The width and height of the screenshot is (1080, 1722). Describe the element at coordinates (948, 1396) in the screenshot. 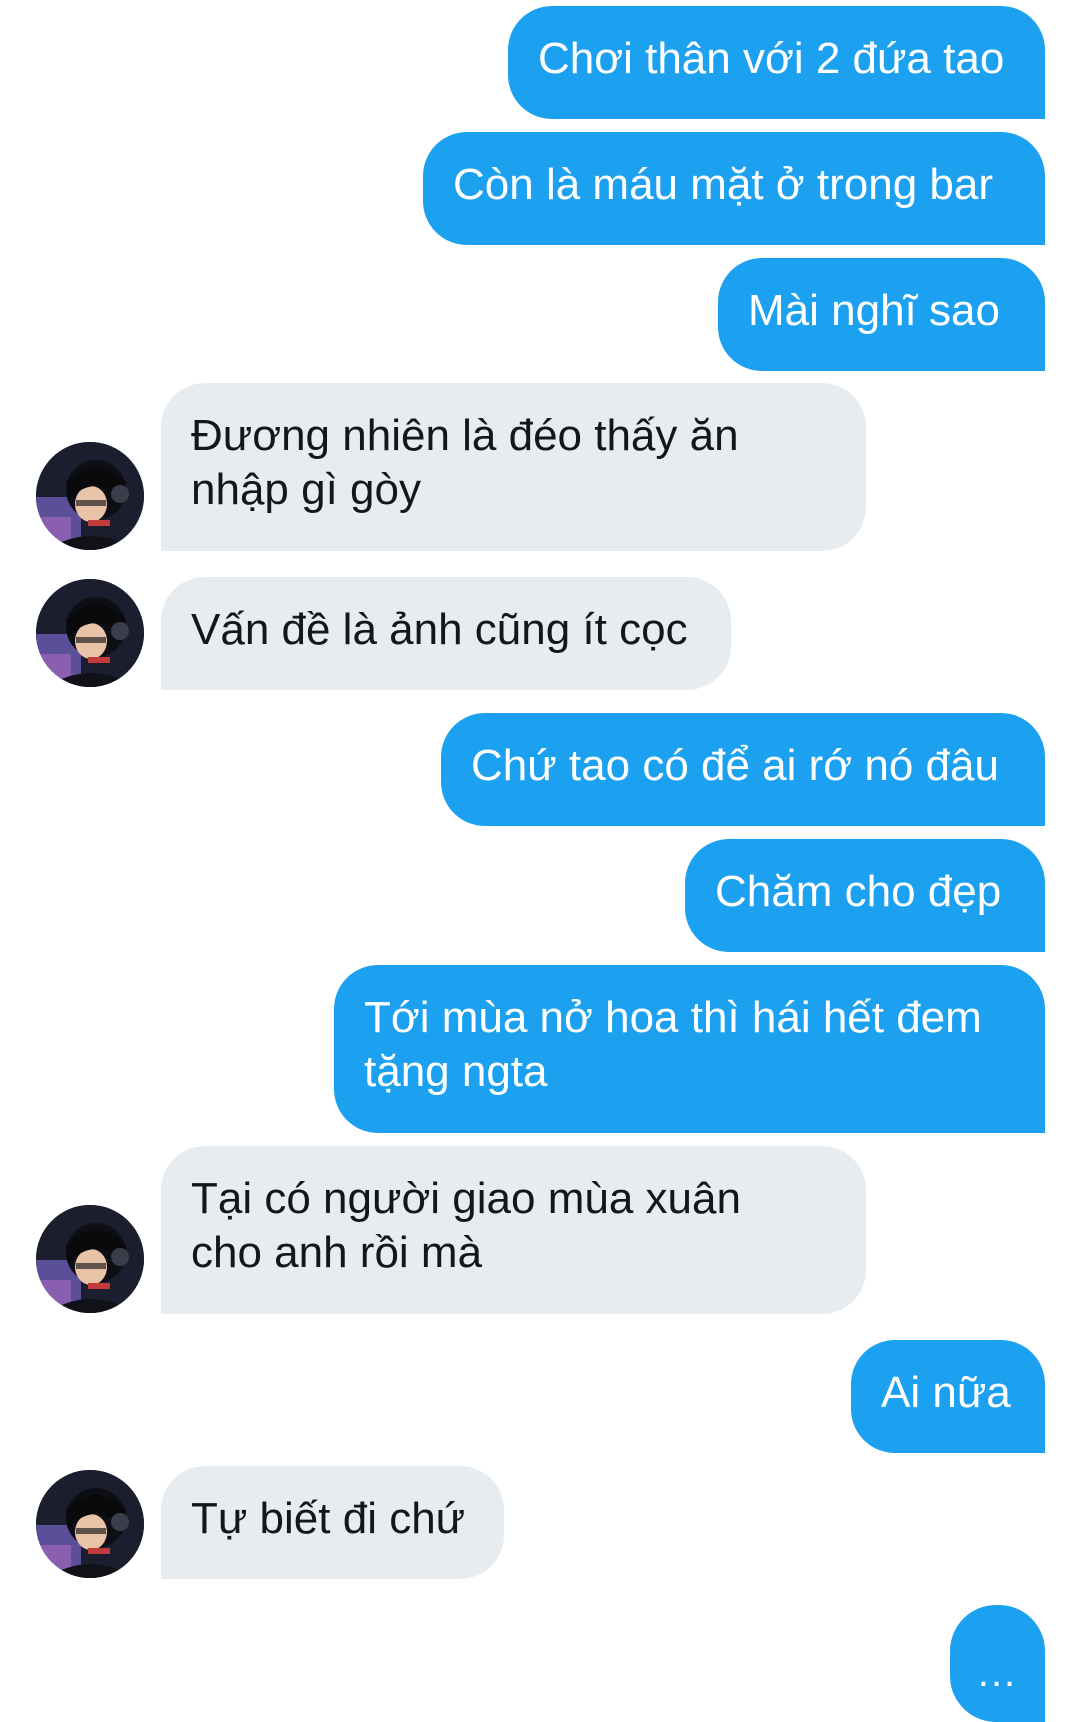

I see `outgoing-message: Ai nữa` at that location.